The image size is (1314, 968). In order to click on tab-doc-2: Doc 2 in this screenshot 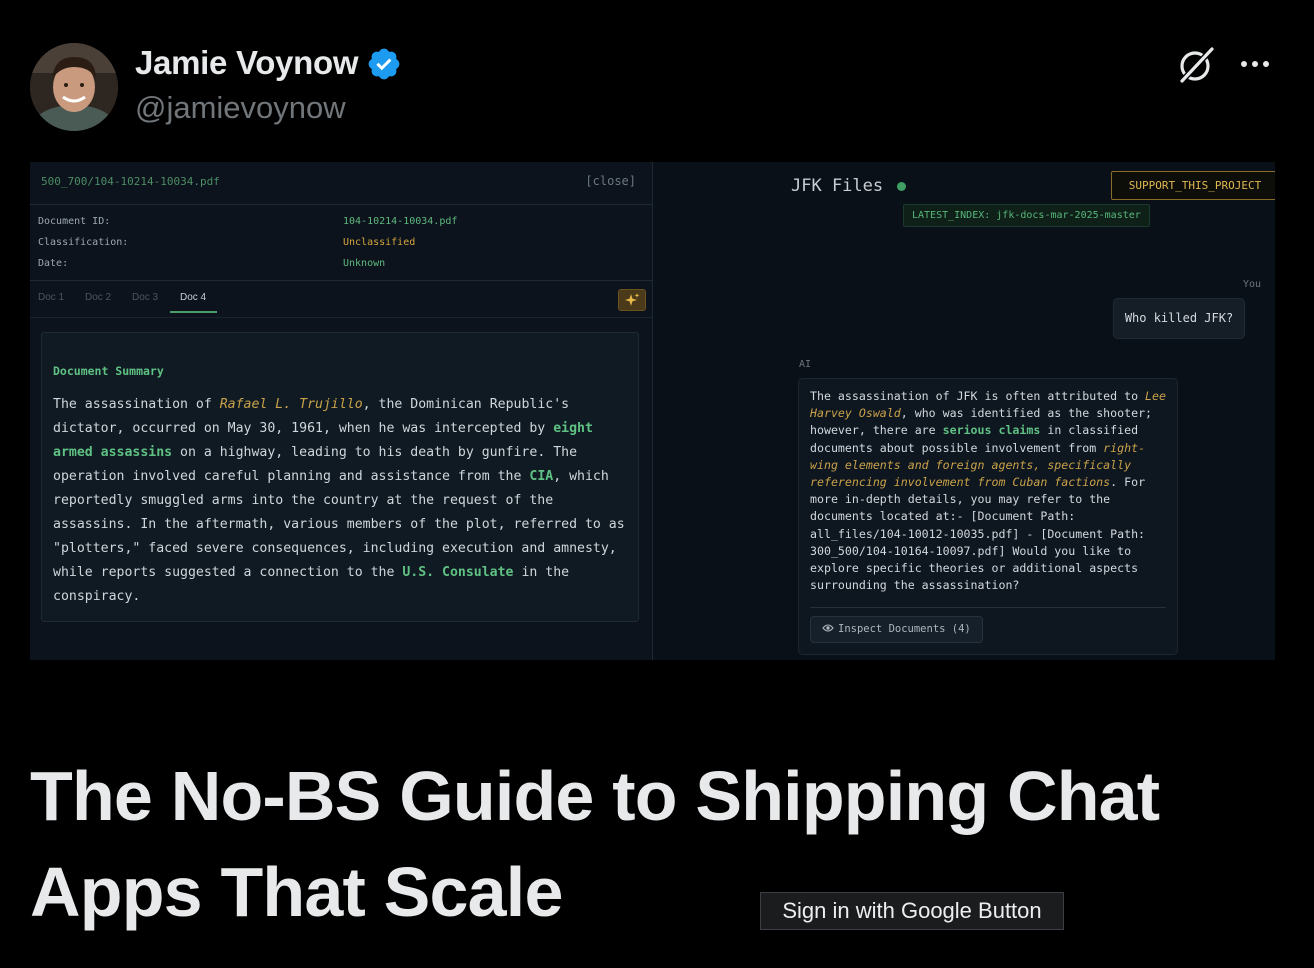, I will do `click(98, 297)`.